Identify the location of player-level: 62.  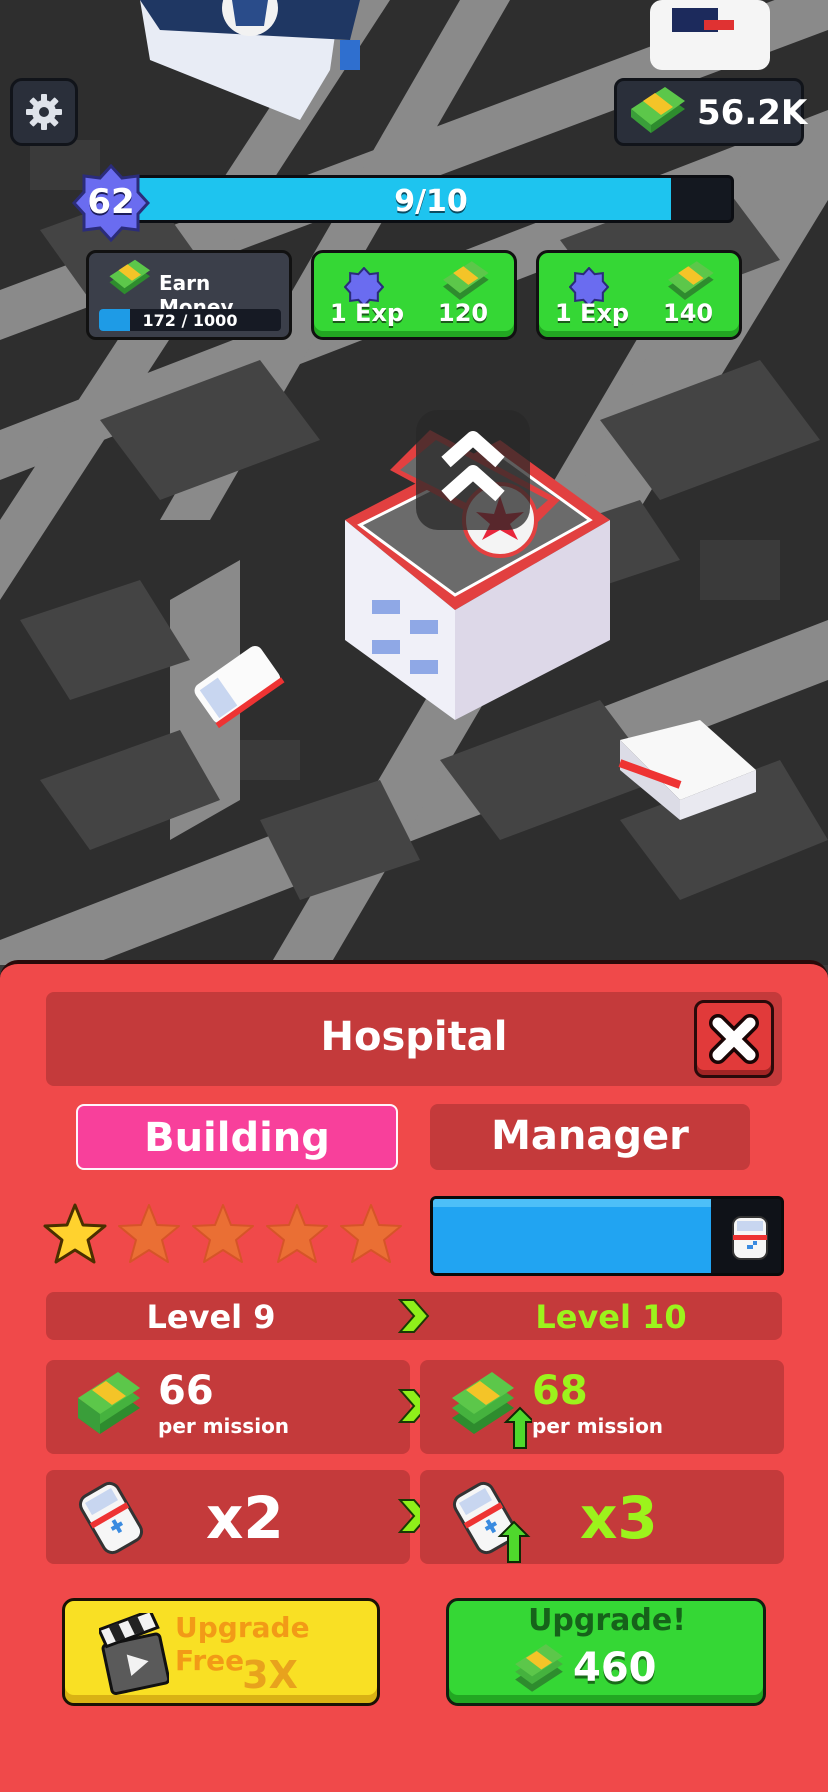
(111, 202).